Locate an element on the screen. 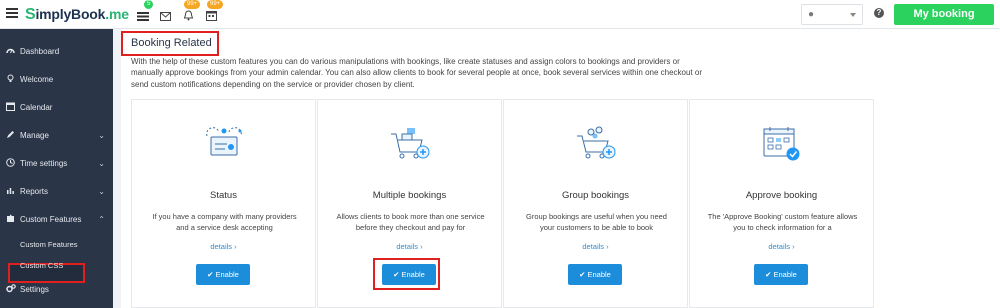  card-title: Approve booking is located at coordinates (781, 195).